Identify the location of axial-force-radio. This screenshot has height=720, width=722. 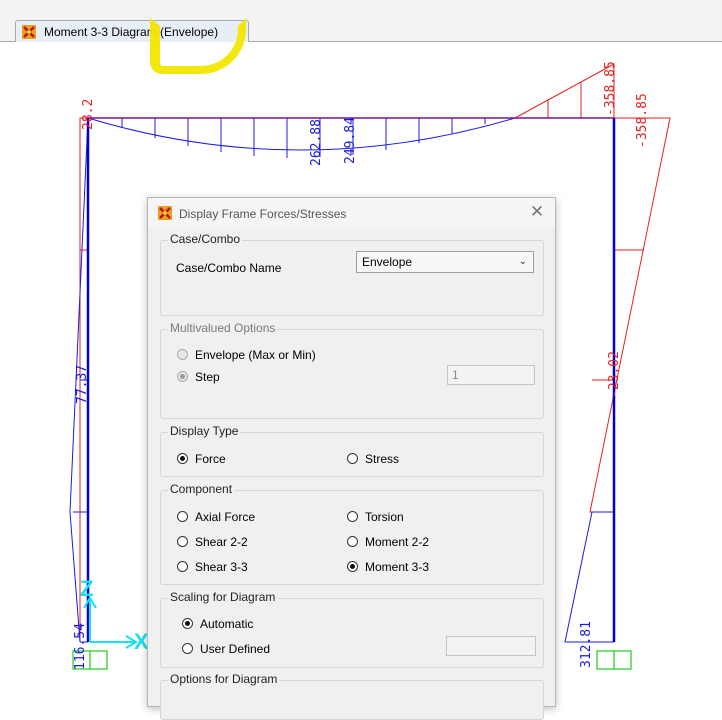
(182, 516).